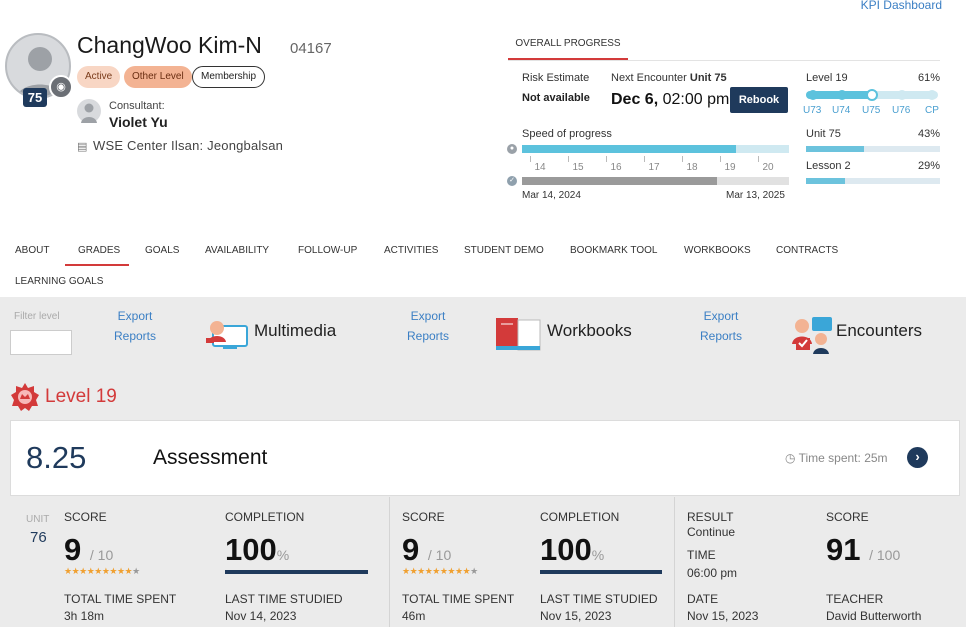  What do you see at coordinates (835, 149) in the screenshot?
I see `unit-progress-fill` at bounding box center [835, 149].